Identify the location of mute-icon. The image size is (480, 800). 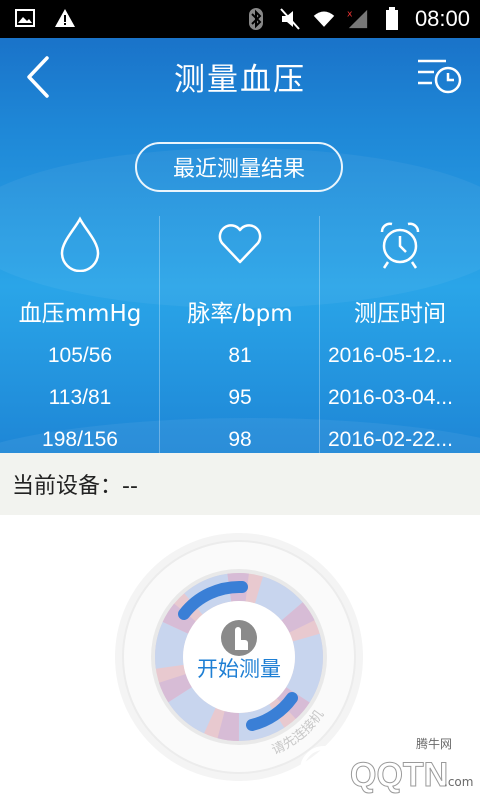
(290, 19).